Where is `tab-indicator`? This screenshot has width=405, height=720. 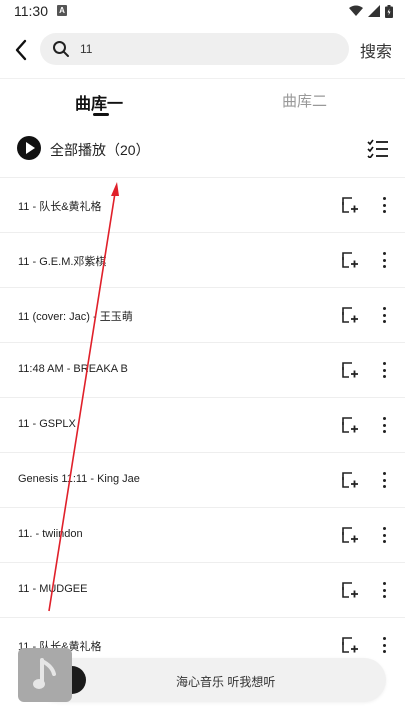
tab-indicator is located at coordinates (101, 114).